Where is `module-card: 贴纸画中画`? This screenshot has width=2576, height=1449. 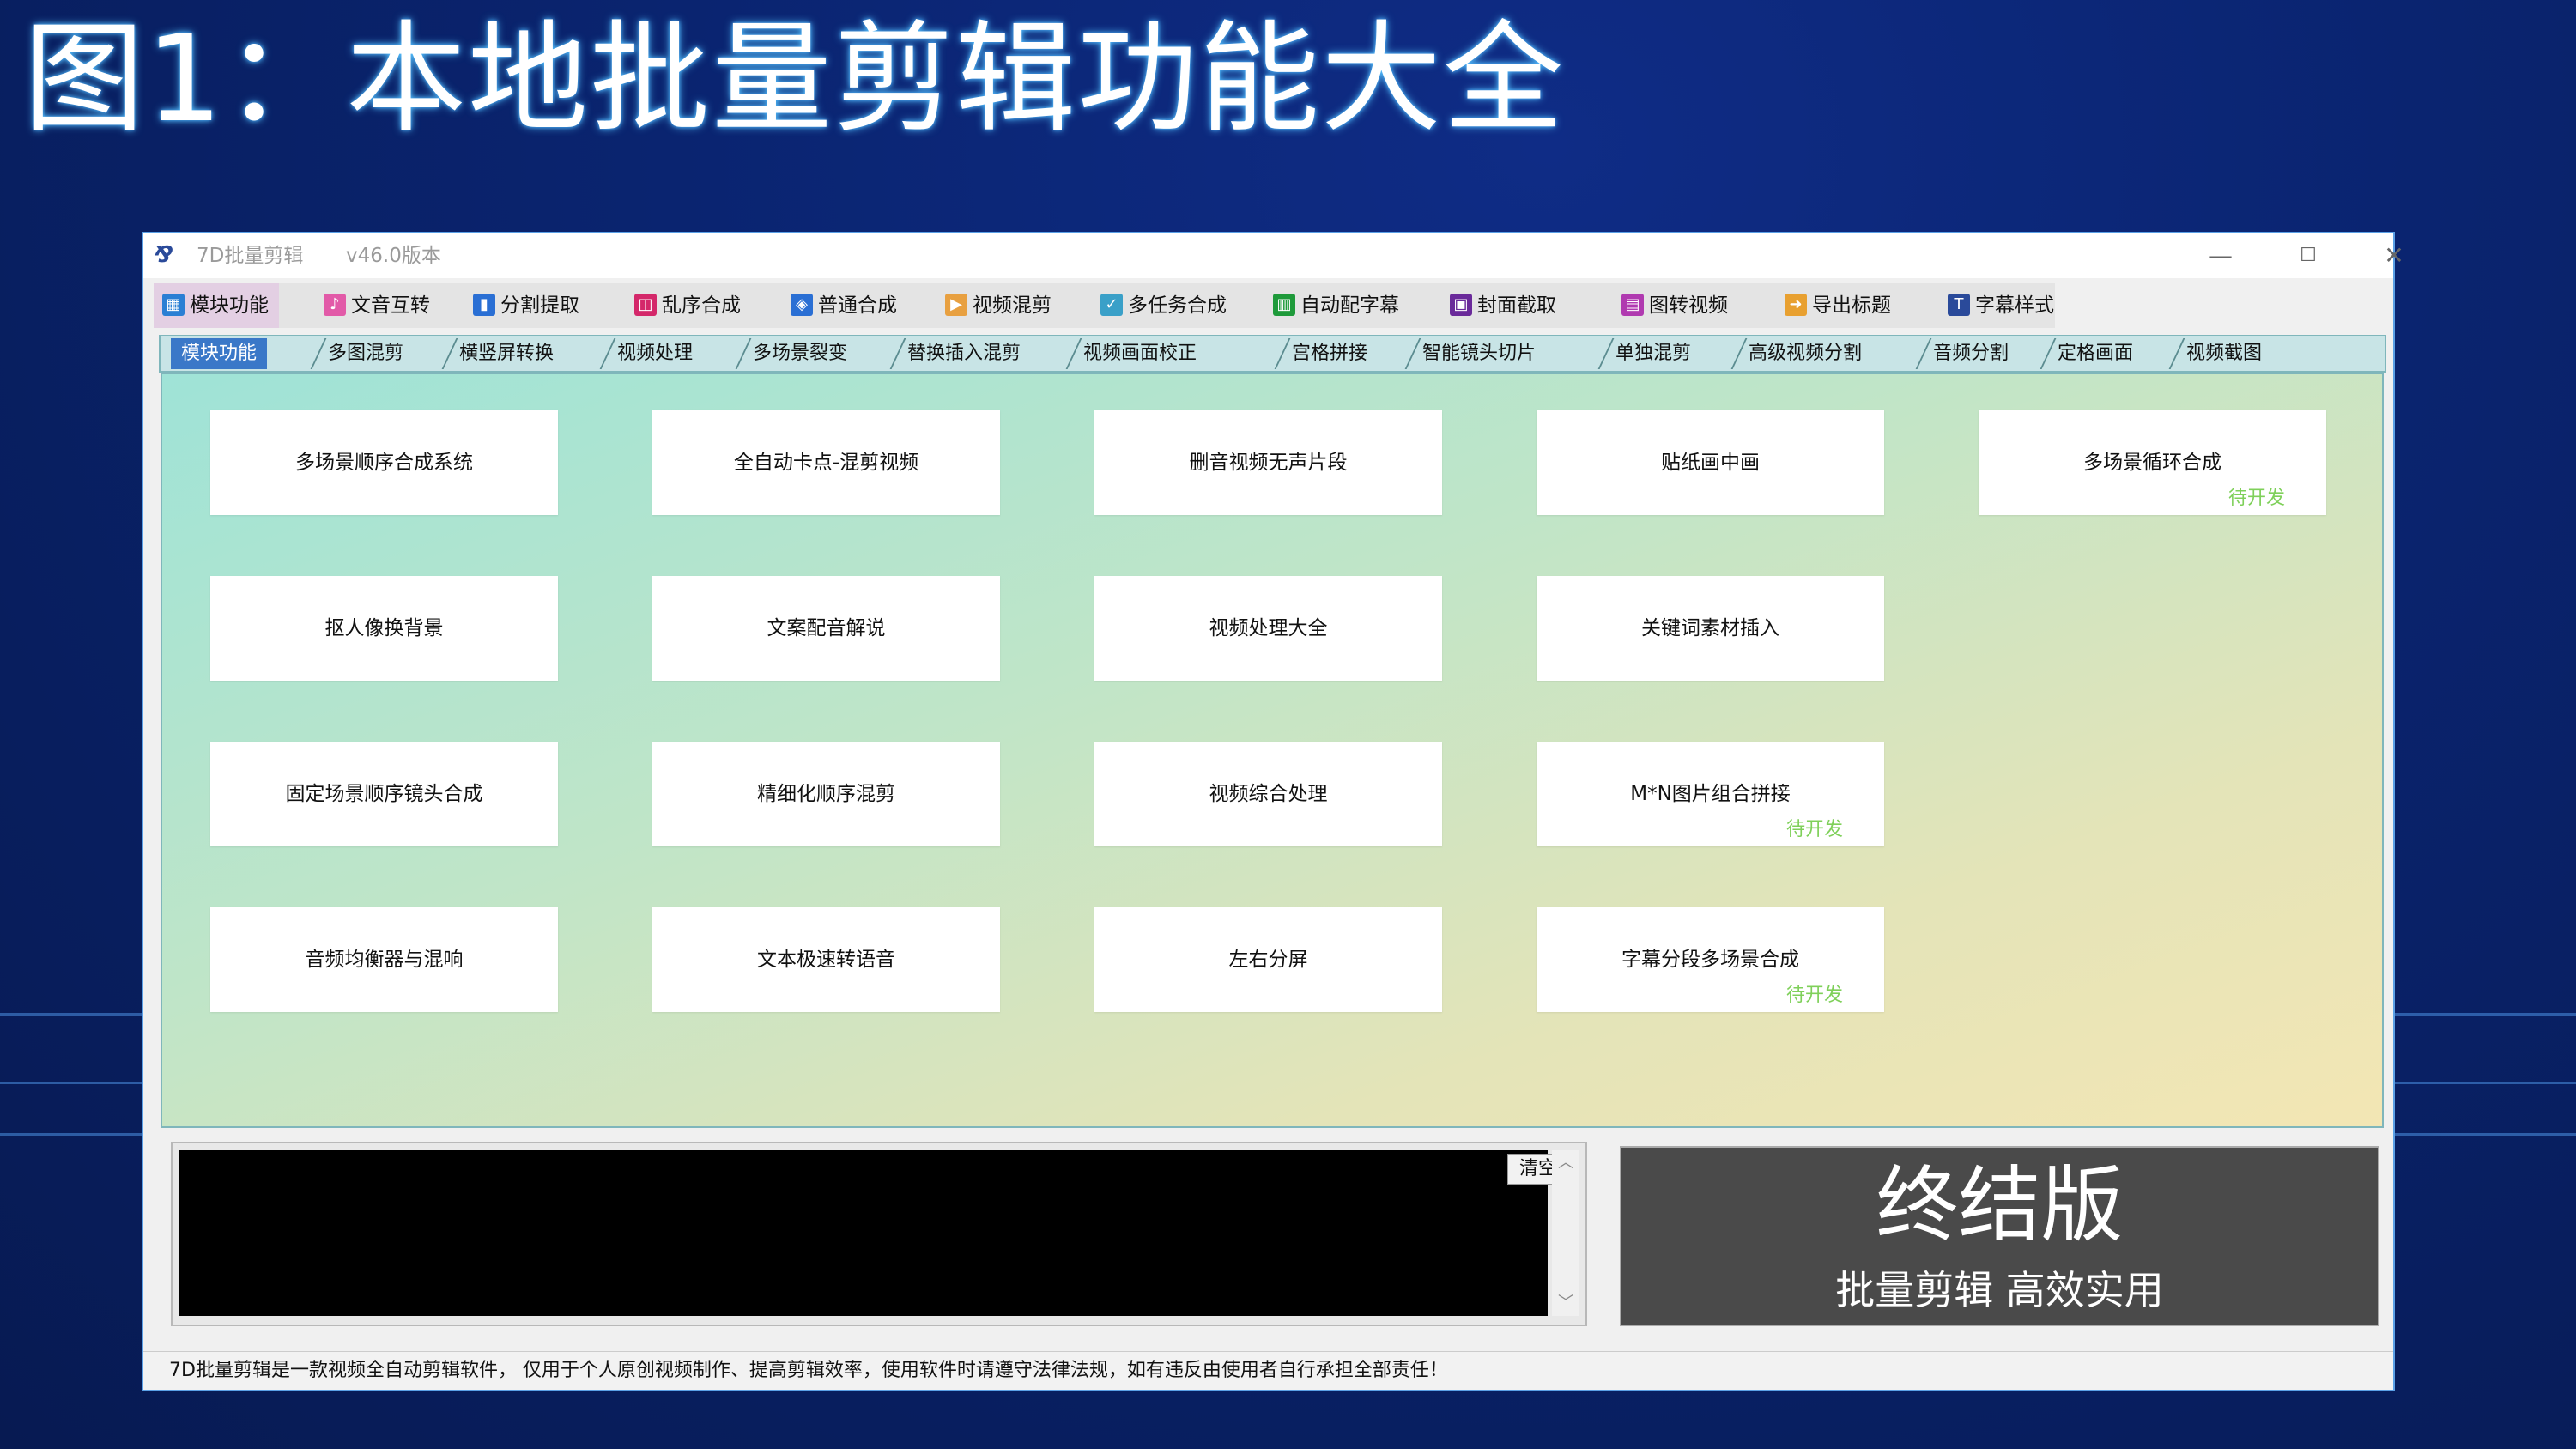 module-card: 贴纸画中画 is located at coordinates (1710, 462).